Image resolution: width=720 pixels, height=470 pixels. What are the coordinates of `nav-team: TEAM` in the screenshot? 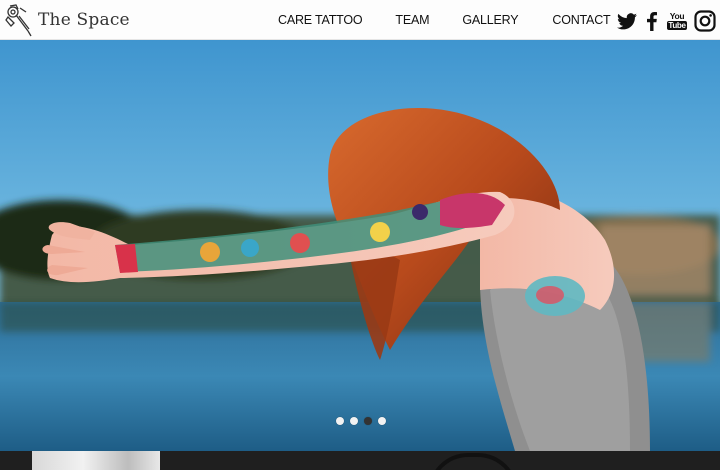 It's located at (412, 20).